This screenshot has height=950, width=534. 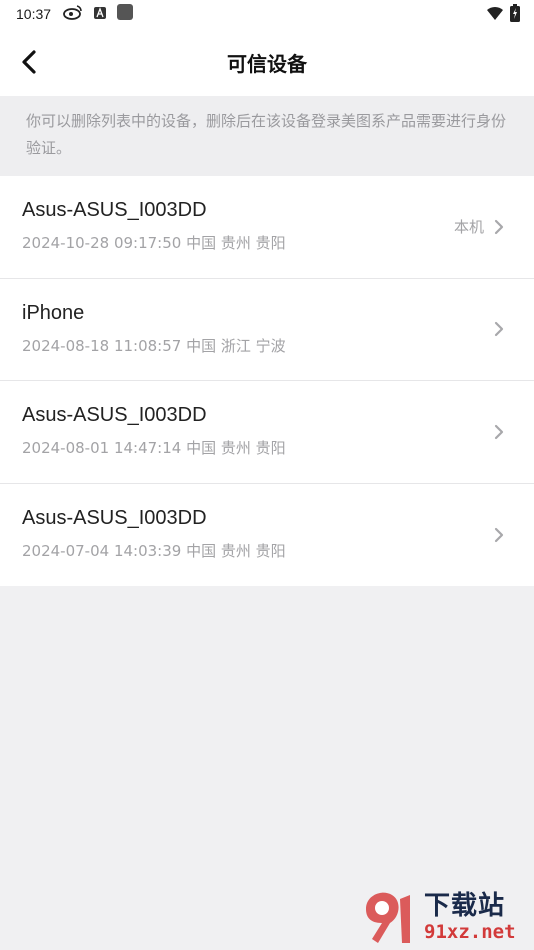 I want to click on status-bar: 10:37, so click(x=267, y=14).